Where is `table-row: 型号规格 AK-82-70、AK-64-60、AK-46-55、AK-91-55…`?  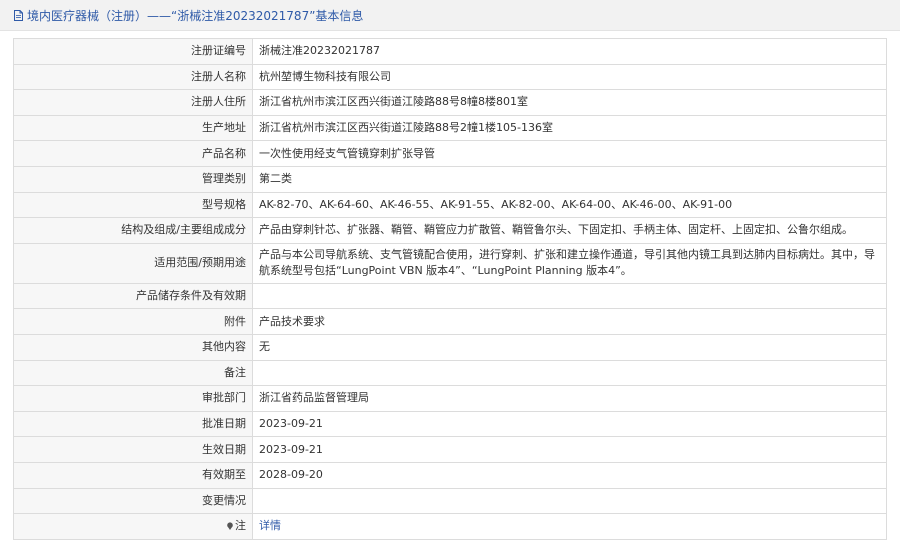
table-row: 型号规格 AK-82-70、AK-64-60、AK-46-55、AK-91-55… is located at coordinates (450, 205).